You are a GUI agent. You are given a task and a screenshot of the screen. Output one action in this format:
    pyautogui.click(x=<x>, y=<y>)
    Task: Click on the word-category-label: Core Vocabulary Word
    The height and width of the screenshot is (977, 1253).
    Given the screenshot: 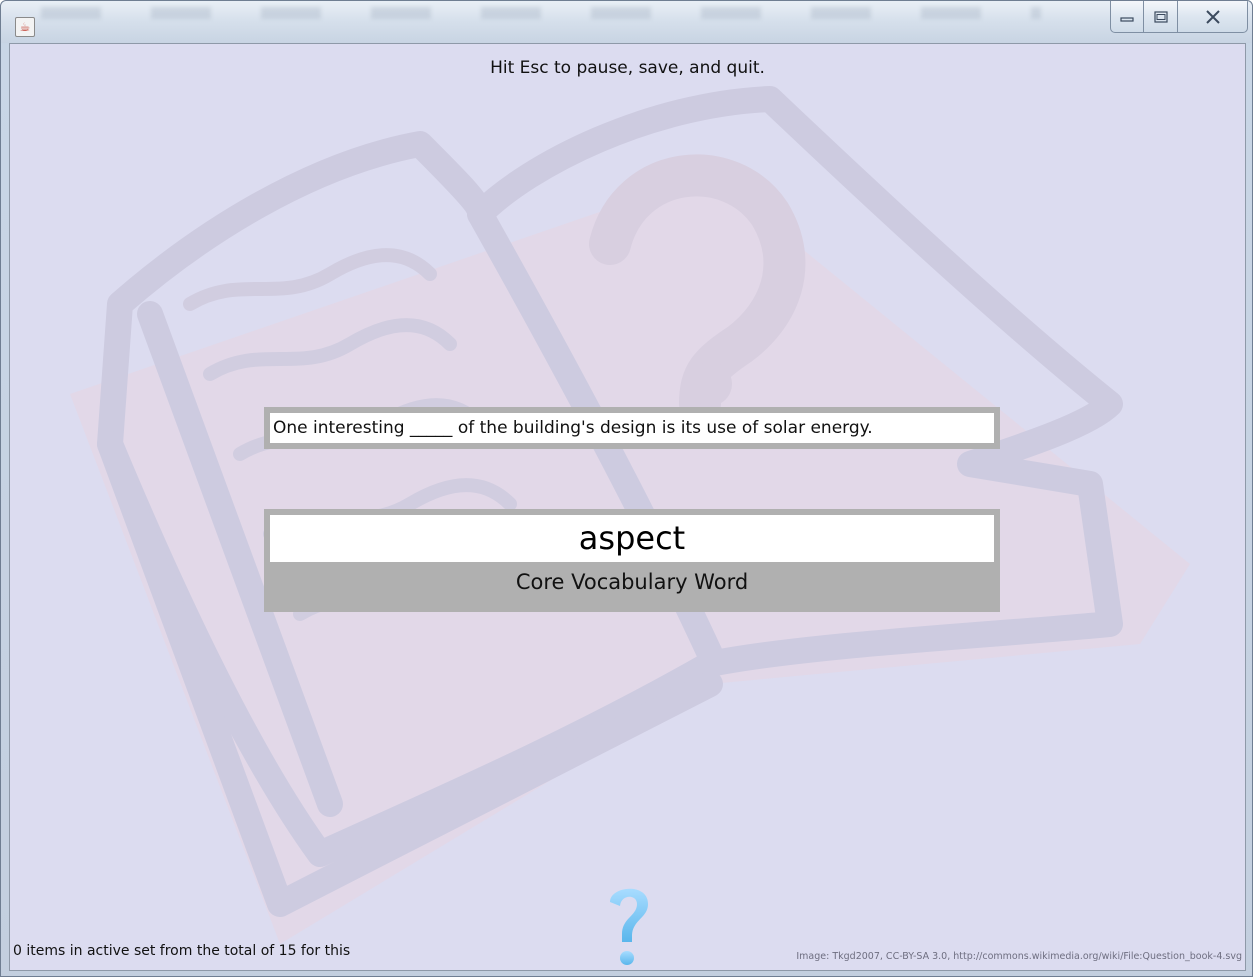 What is the action you would take?
    pyautogui.click(x=632, y=582)
    